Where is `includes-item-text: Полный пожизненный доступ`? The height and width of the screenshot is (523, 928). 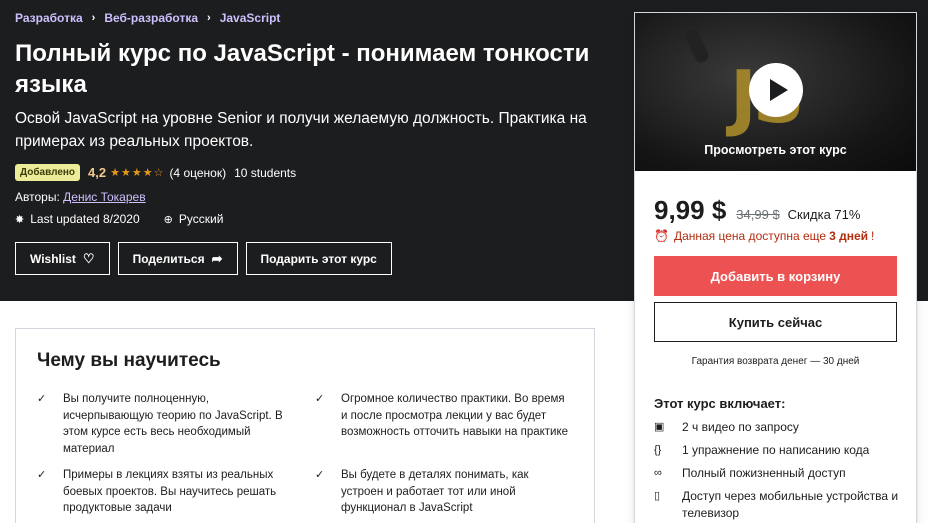 includes-item-text: Полный пожизненный доступ is located at coordinates (764, 473).